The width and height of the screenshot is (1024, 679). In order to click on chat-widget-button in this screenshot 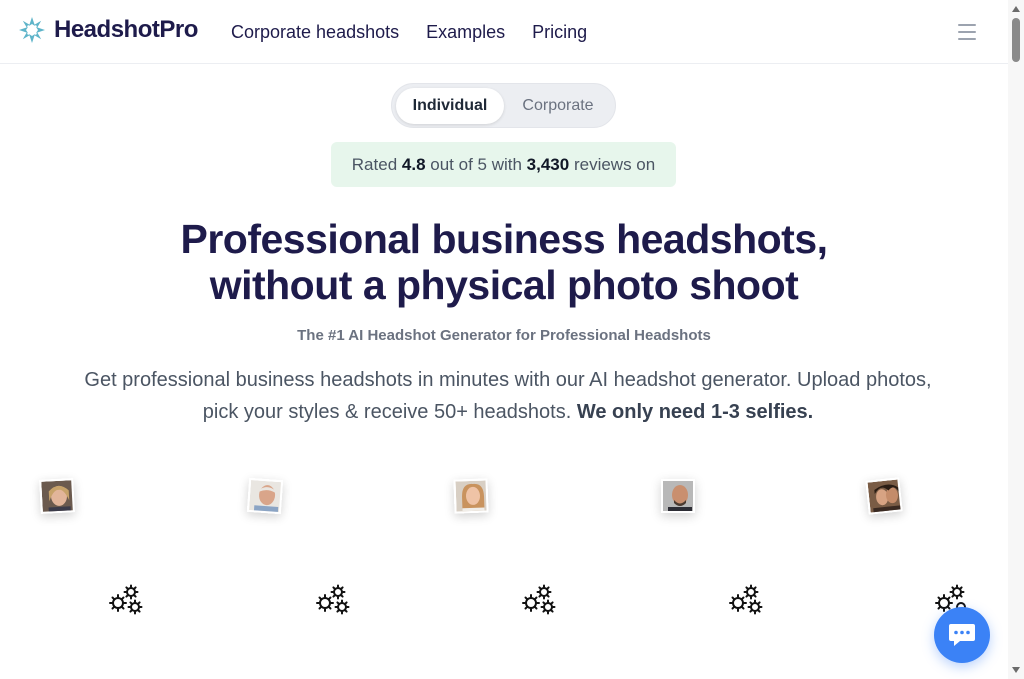, I will do `click(962, 635)`.